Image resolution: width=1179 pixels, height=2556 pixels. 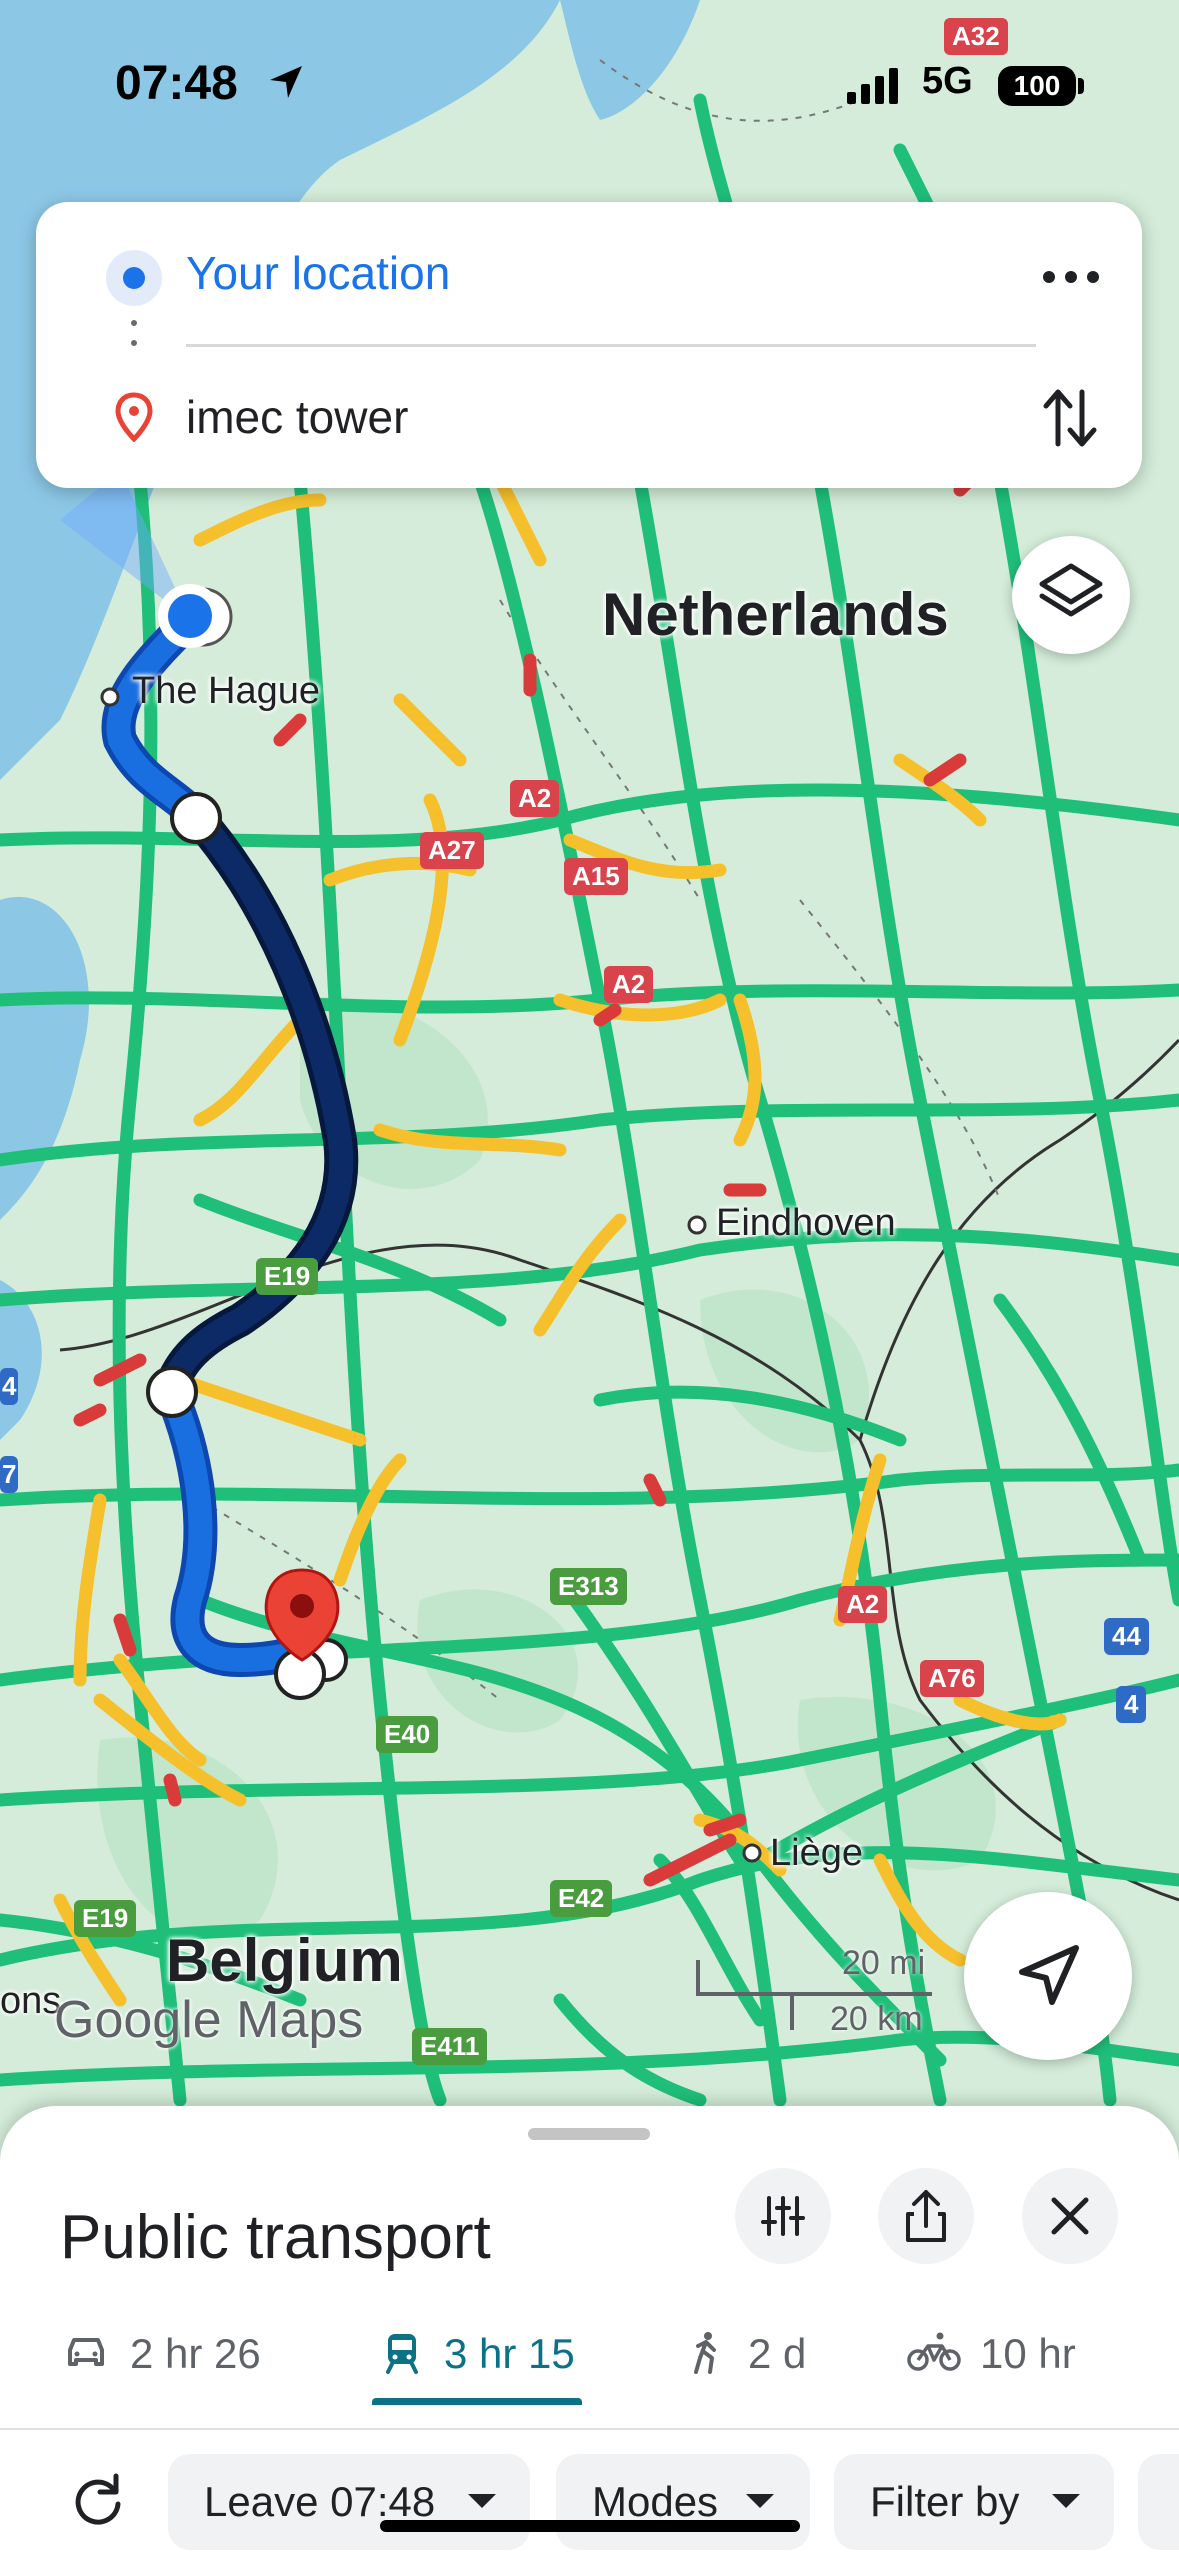 I want to click on route-options-button, so click(x=783, y=2216).